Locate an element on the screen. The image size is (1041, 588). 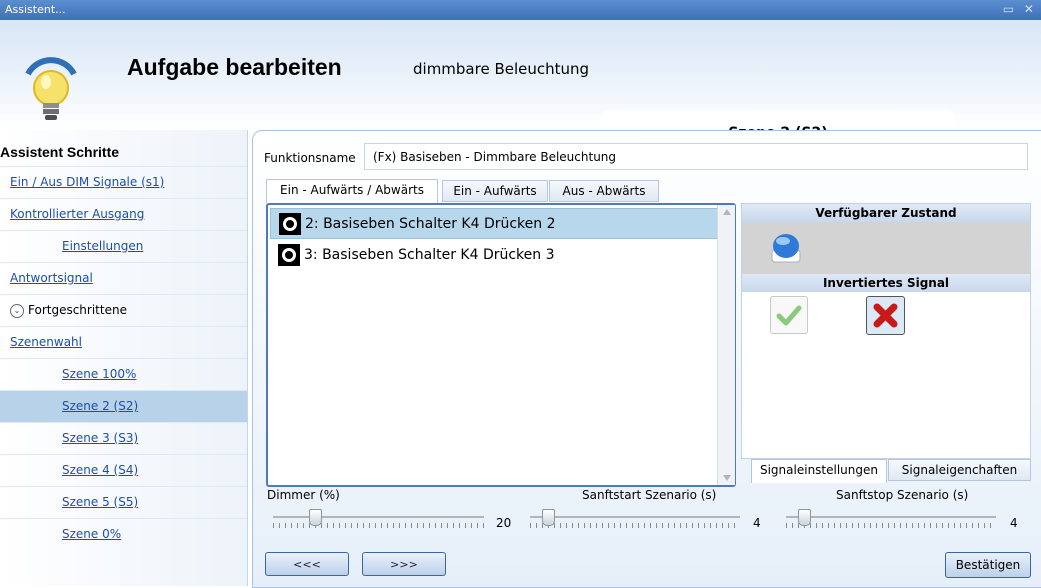
available-state-heading: Verfügbarer Zustand is located at coordinates (886, 213).